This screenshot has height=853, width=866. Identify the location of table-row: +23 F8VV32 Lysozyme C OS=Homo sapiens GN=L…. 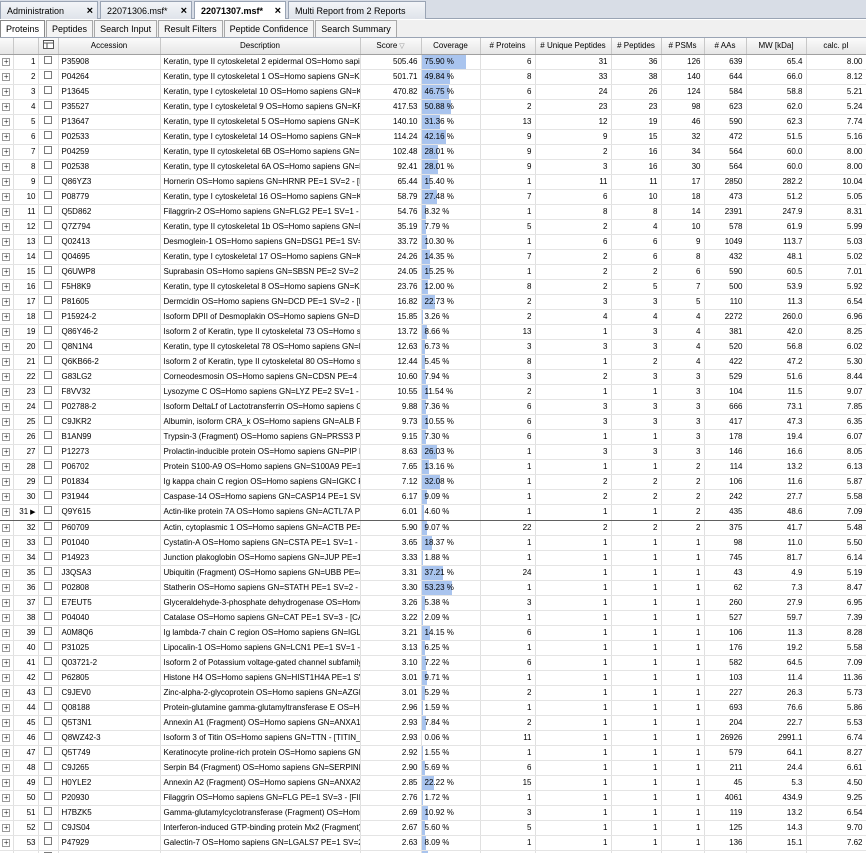
(433, 392).